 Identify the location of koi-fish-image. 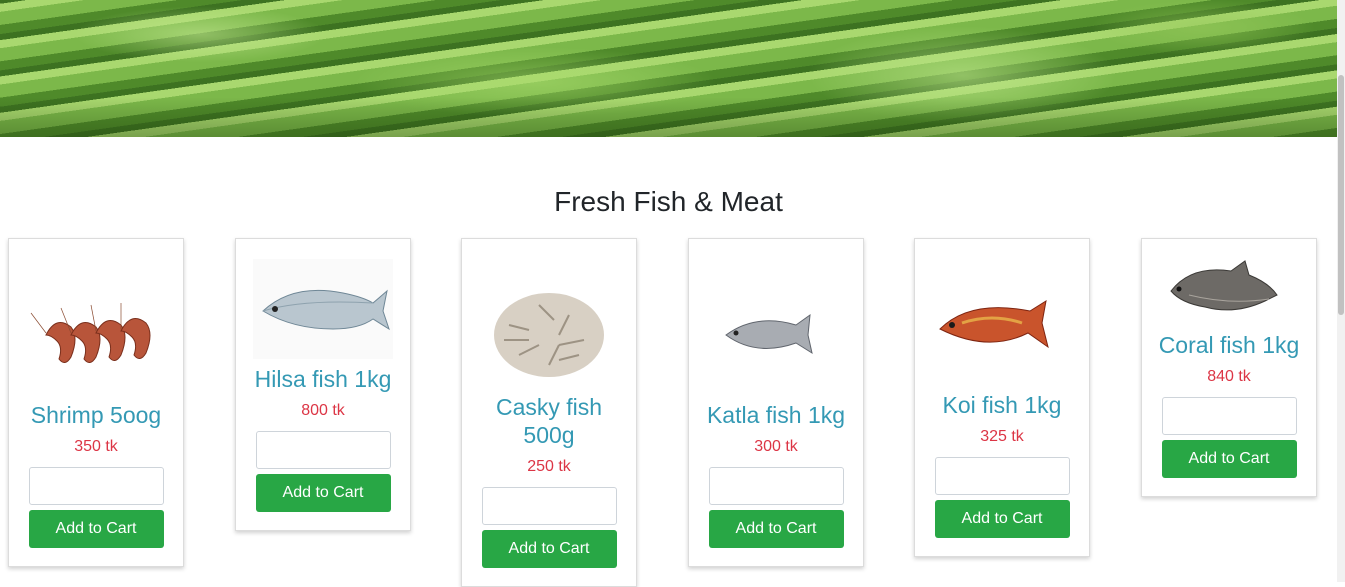
(994, 324).